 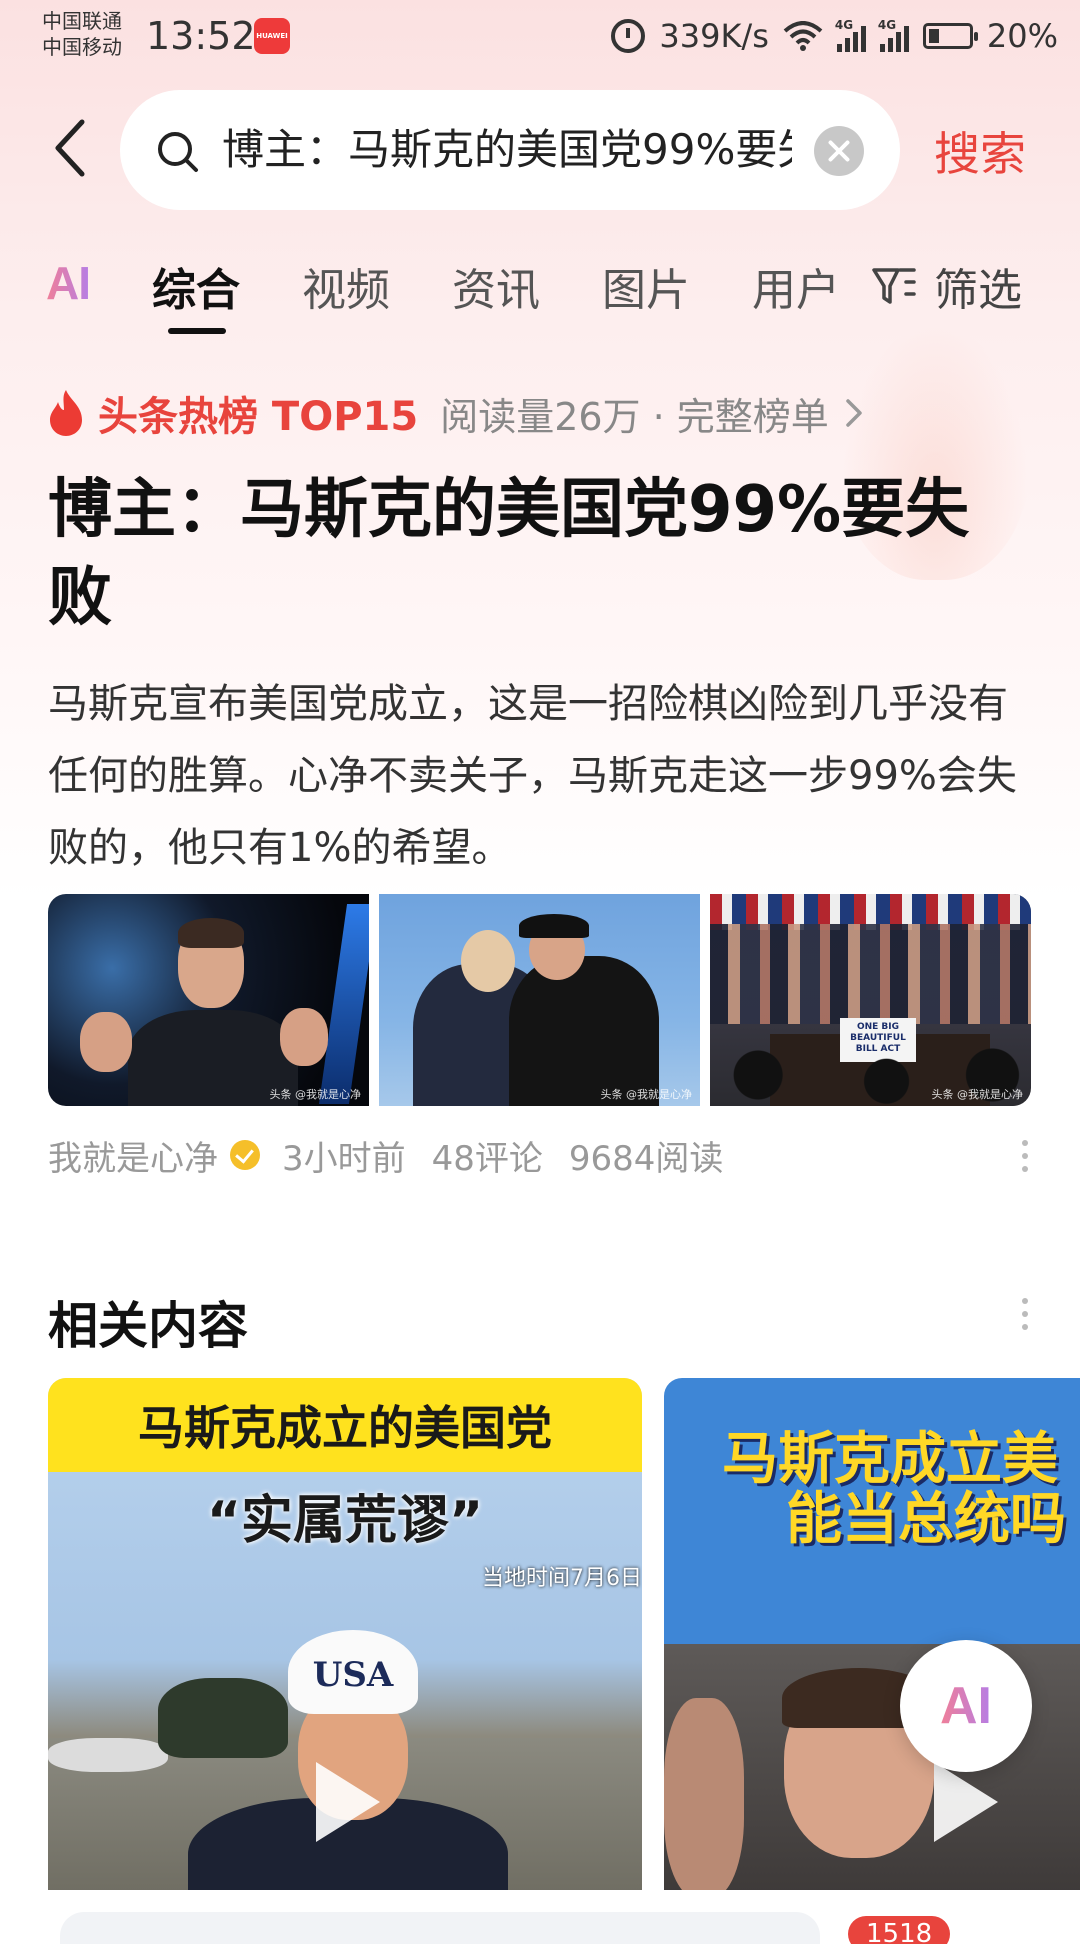 I want to click on tab-comprehensive: 综合, so click(x=196, y=286).